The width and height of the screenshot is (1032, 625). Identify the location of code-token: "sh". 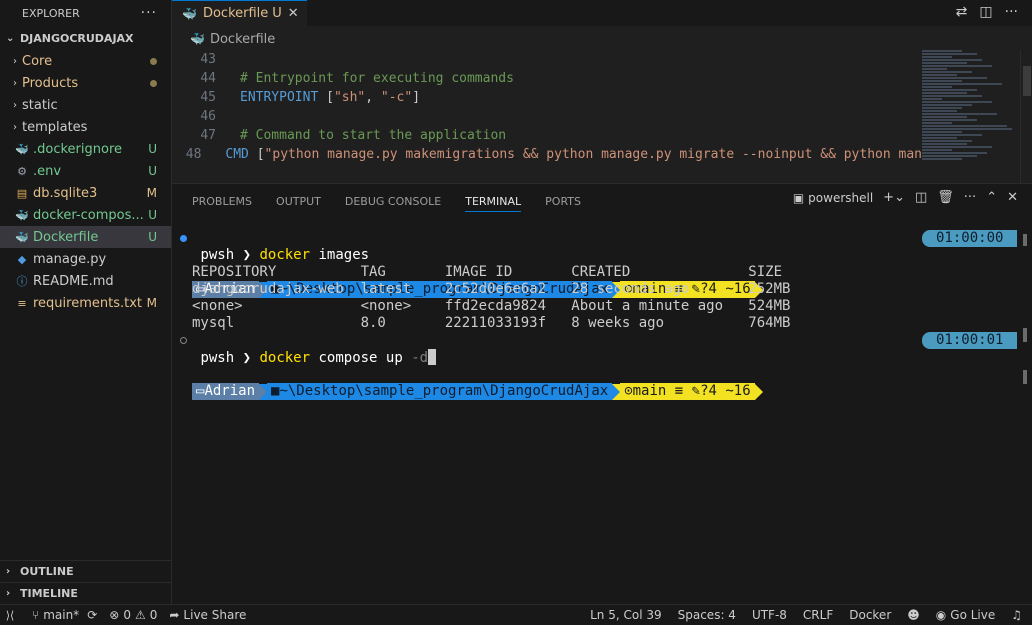
(349, 97).